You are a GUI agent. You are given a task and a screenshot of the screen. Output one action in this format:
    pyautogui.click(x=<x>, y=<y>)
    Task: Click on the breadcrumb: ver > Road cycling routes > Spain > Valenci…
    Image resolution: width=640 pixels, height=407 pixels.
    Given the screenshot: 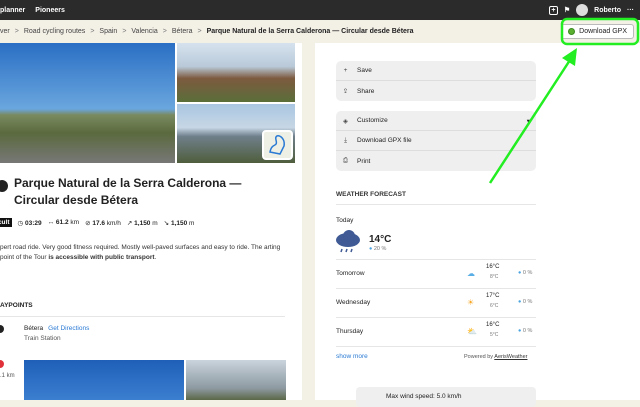 What is the action you would take?
    pyautogui.click(x=320, y=31)
    